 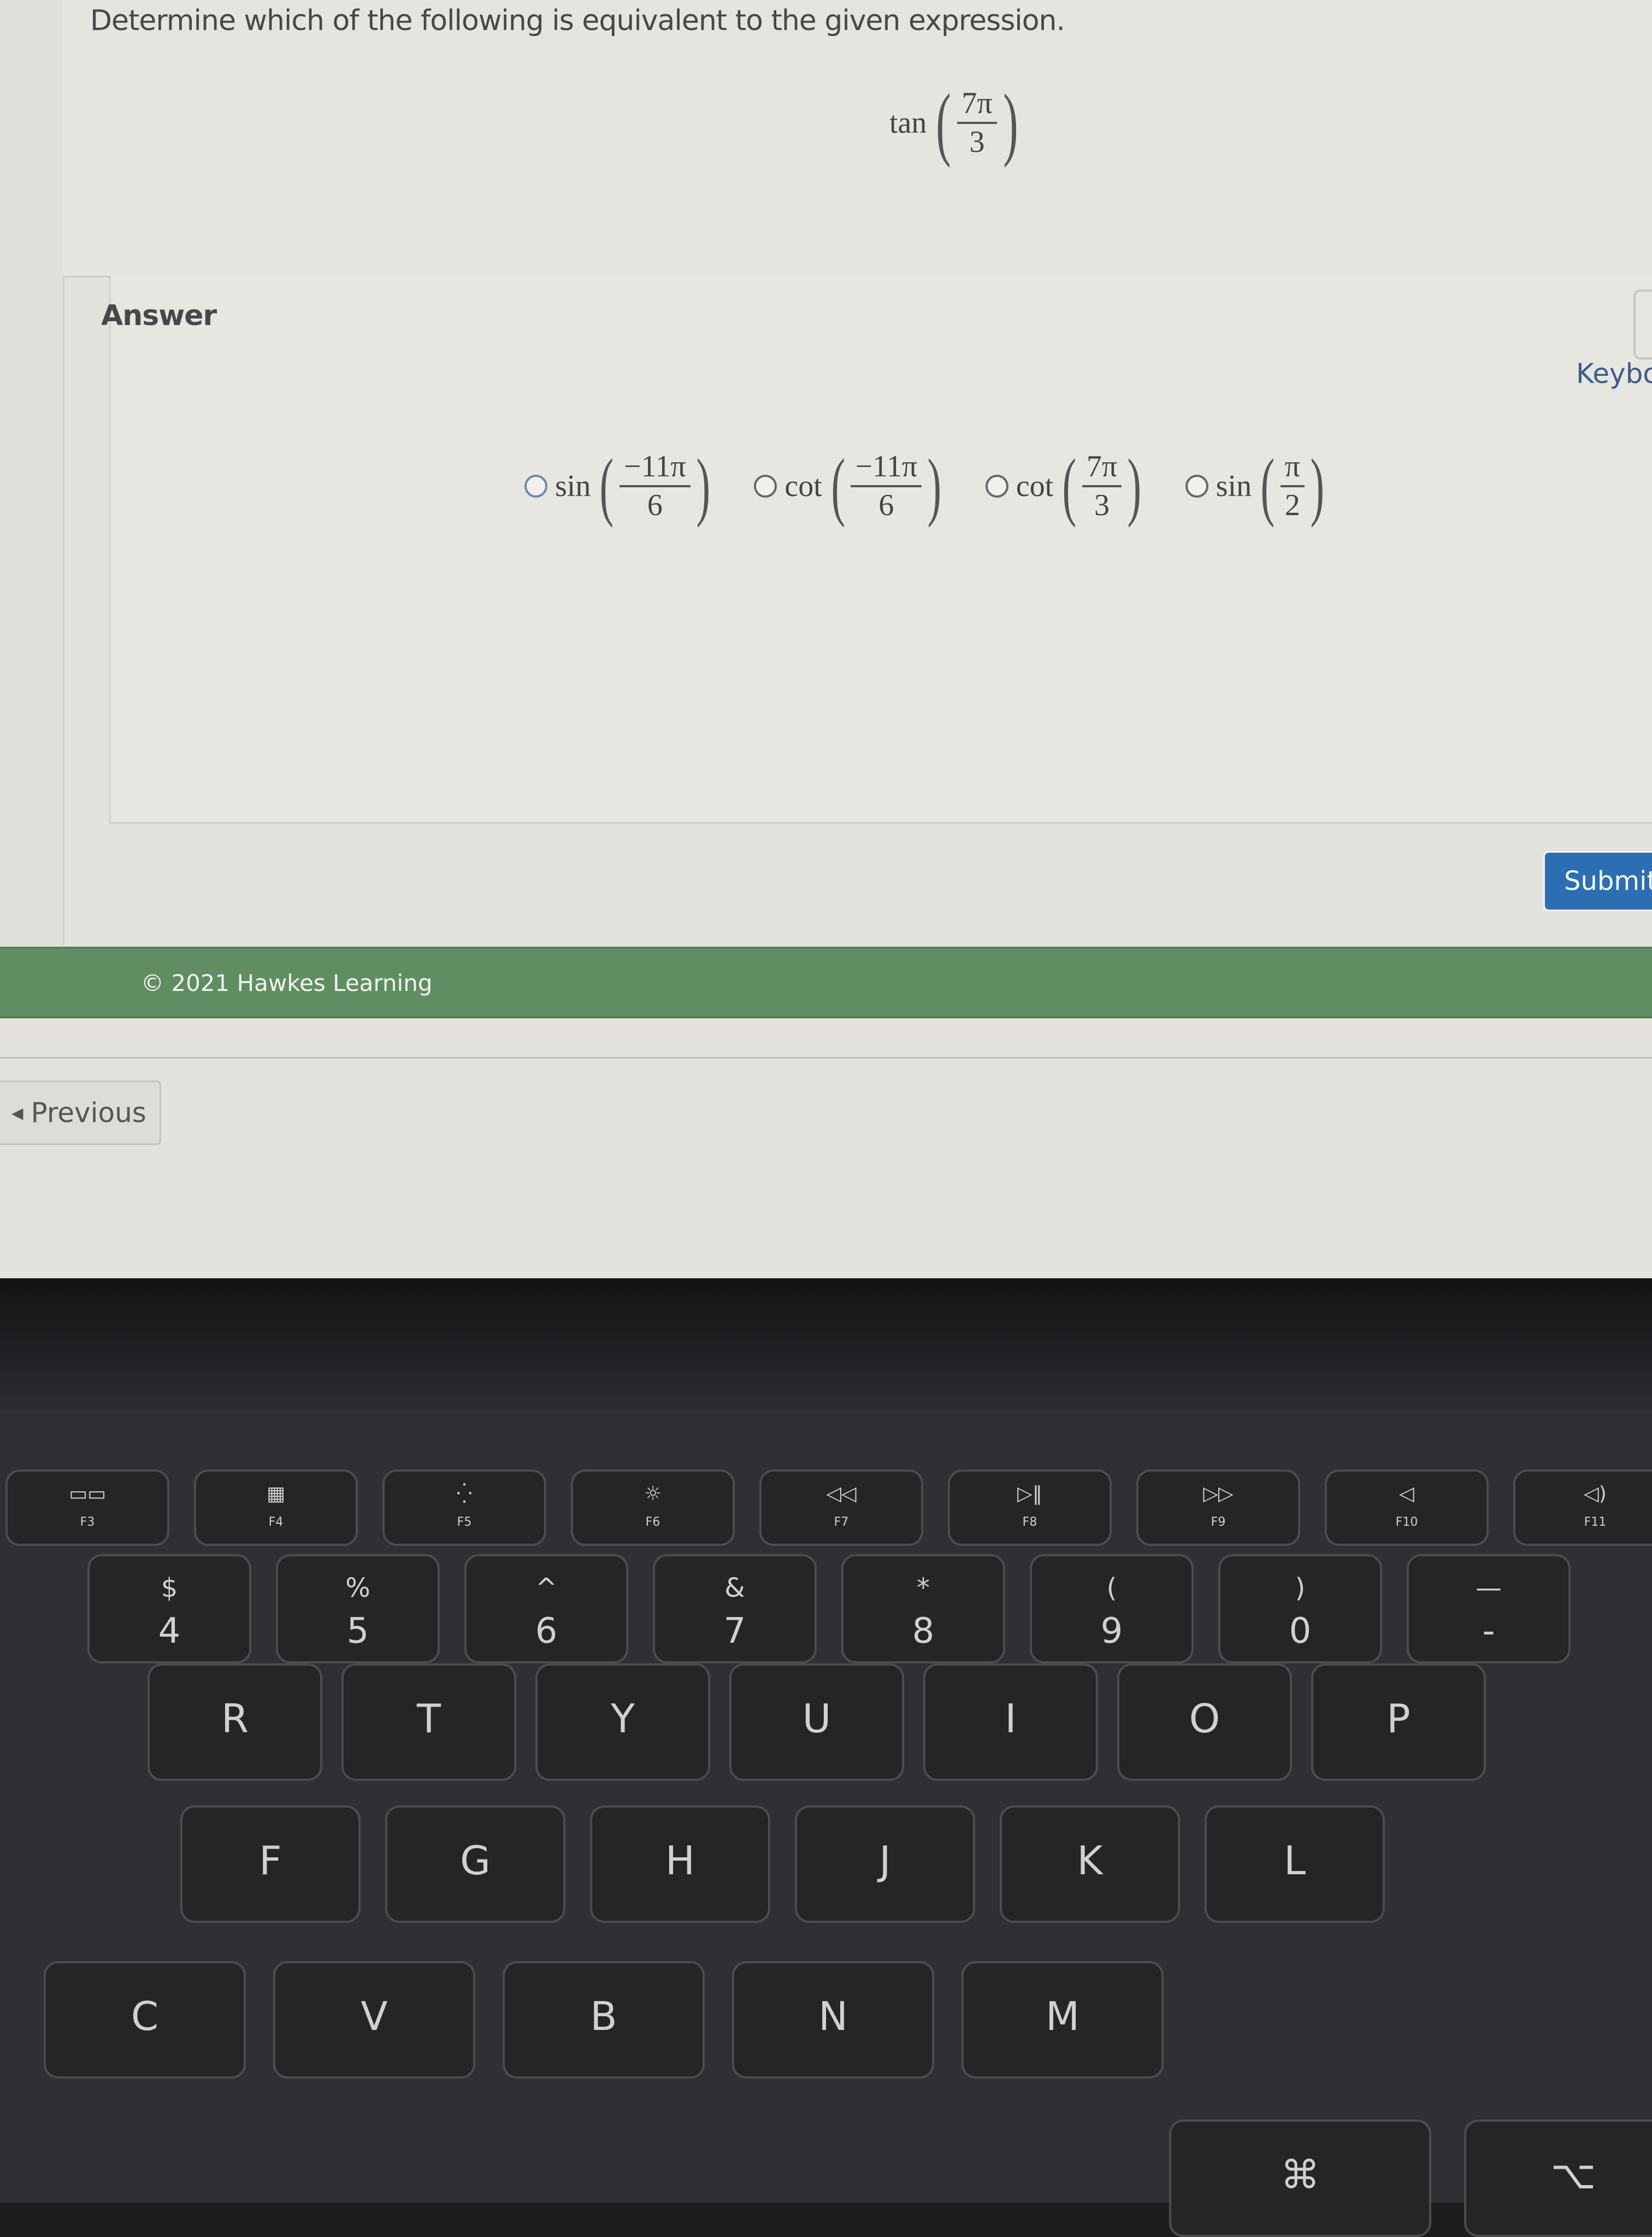 I want to click on option-function: cot, so click(x=1035, y=486).